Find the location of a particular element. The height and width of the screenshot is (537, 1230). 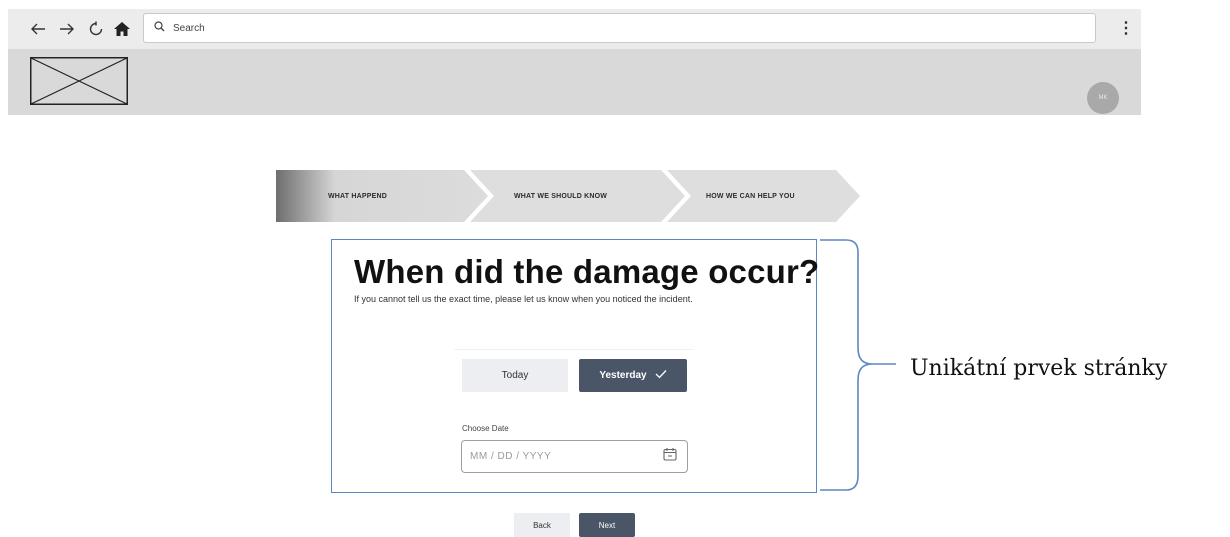

date-placeholder: MM / DD / YYYY is located at coordinates (511, 456).